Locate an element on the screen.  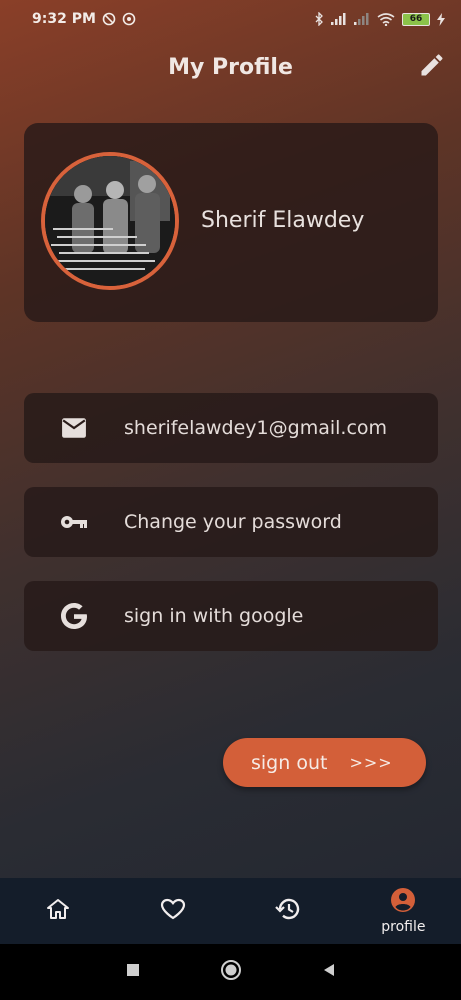
sign-out-button: sign out >>> is located at coordinates (324, 762).